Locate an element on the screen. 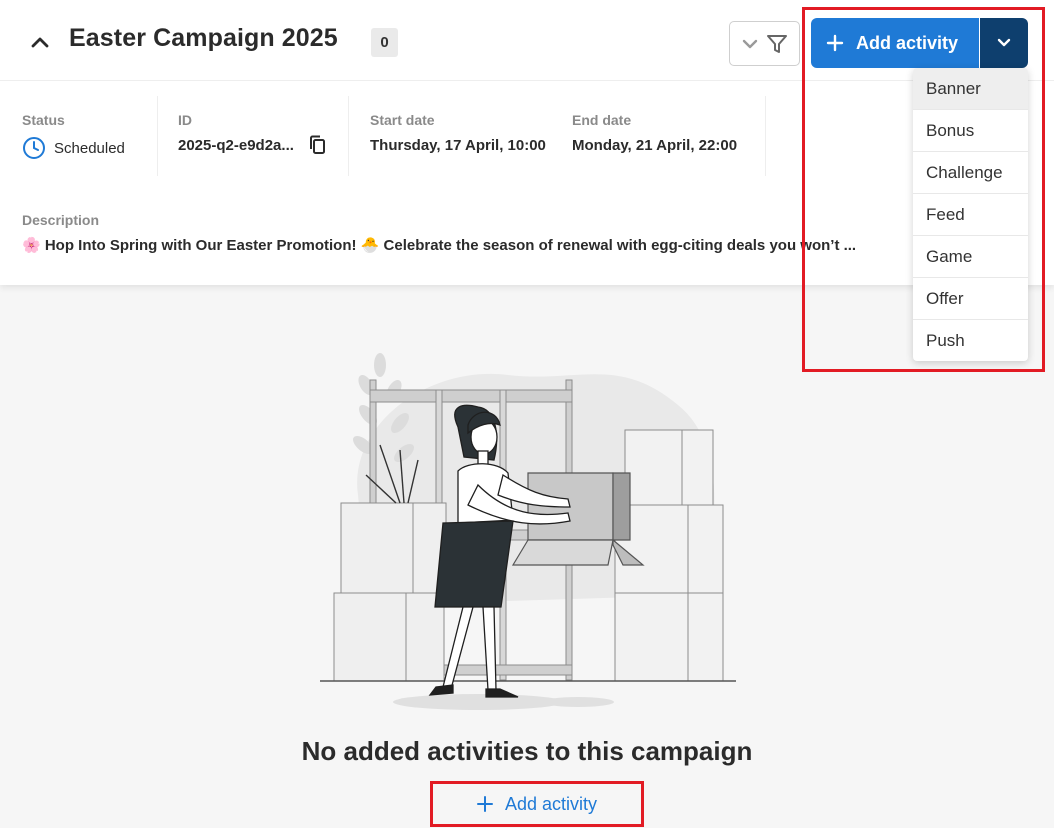 The height and width of the screenshot is (828, 1054). empty-state-add-activity-button: Add activity is located at coordinates (537, 804).